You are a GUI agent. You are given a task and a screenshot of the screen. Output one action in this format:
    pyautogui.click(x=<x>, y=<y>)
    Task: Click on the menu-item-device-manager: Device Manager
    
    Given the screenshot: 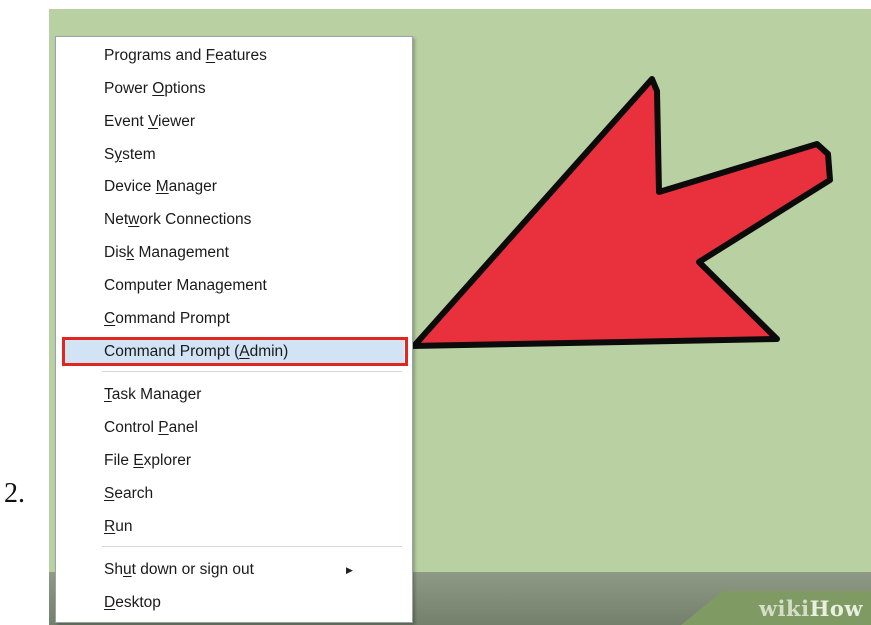 What is the action you would take?
    pyautogui.click(x=233, y=187)
    